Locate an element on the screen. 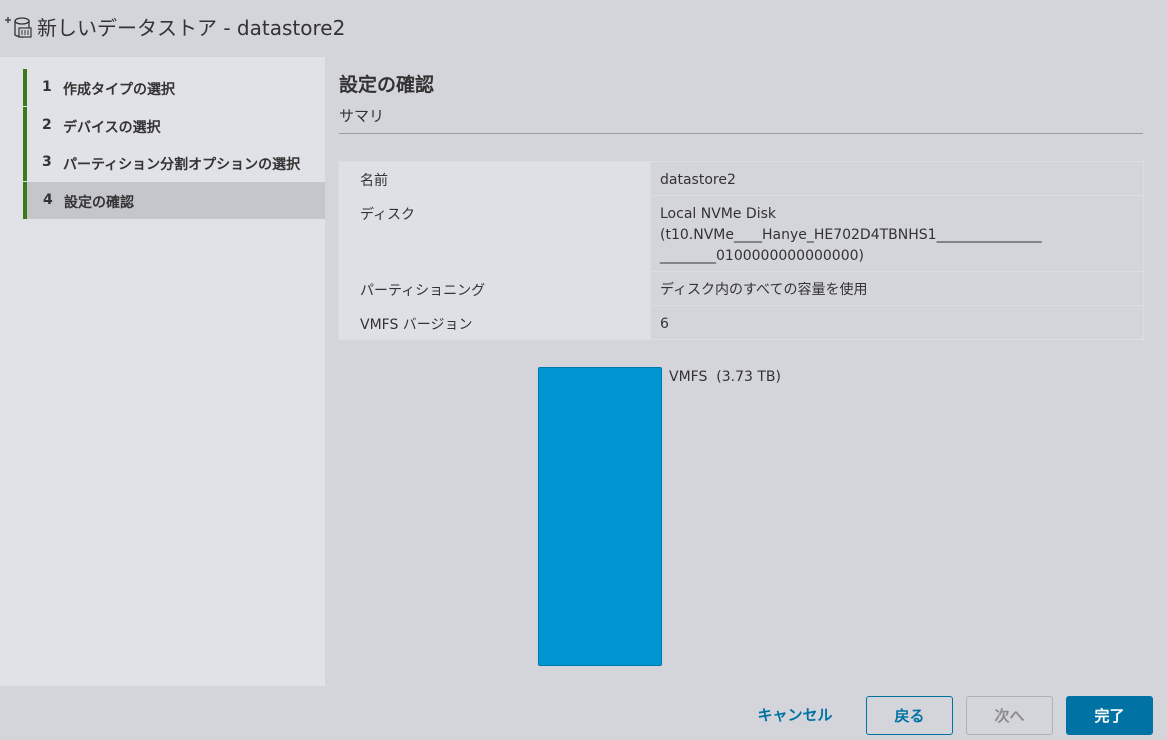  wizard-step-3: 3 パーティション分割オプションの選択 is located at coordinates (174, 162).